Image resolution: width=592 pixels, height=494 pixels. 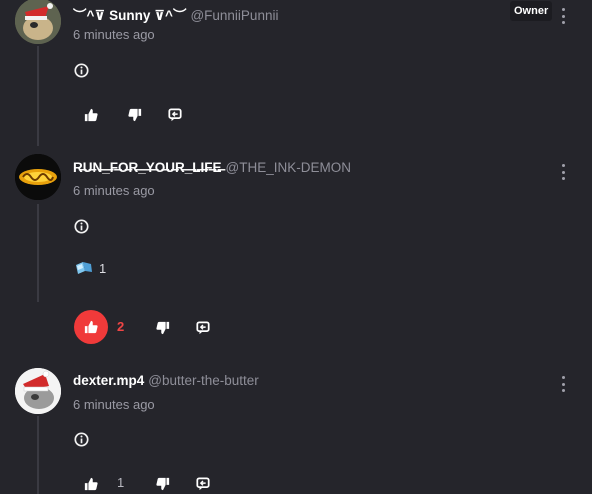 I want to click on author-line: ︶^⊽ Sunny ⊽^︶ @FunniiPunnii, so click(x=175, y=14).